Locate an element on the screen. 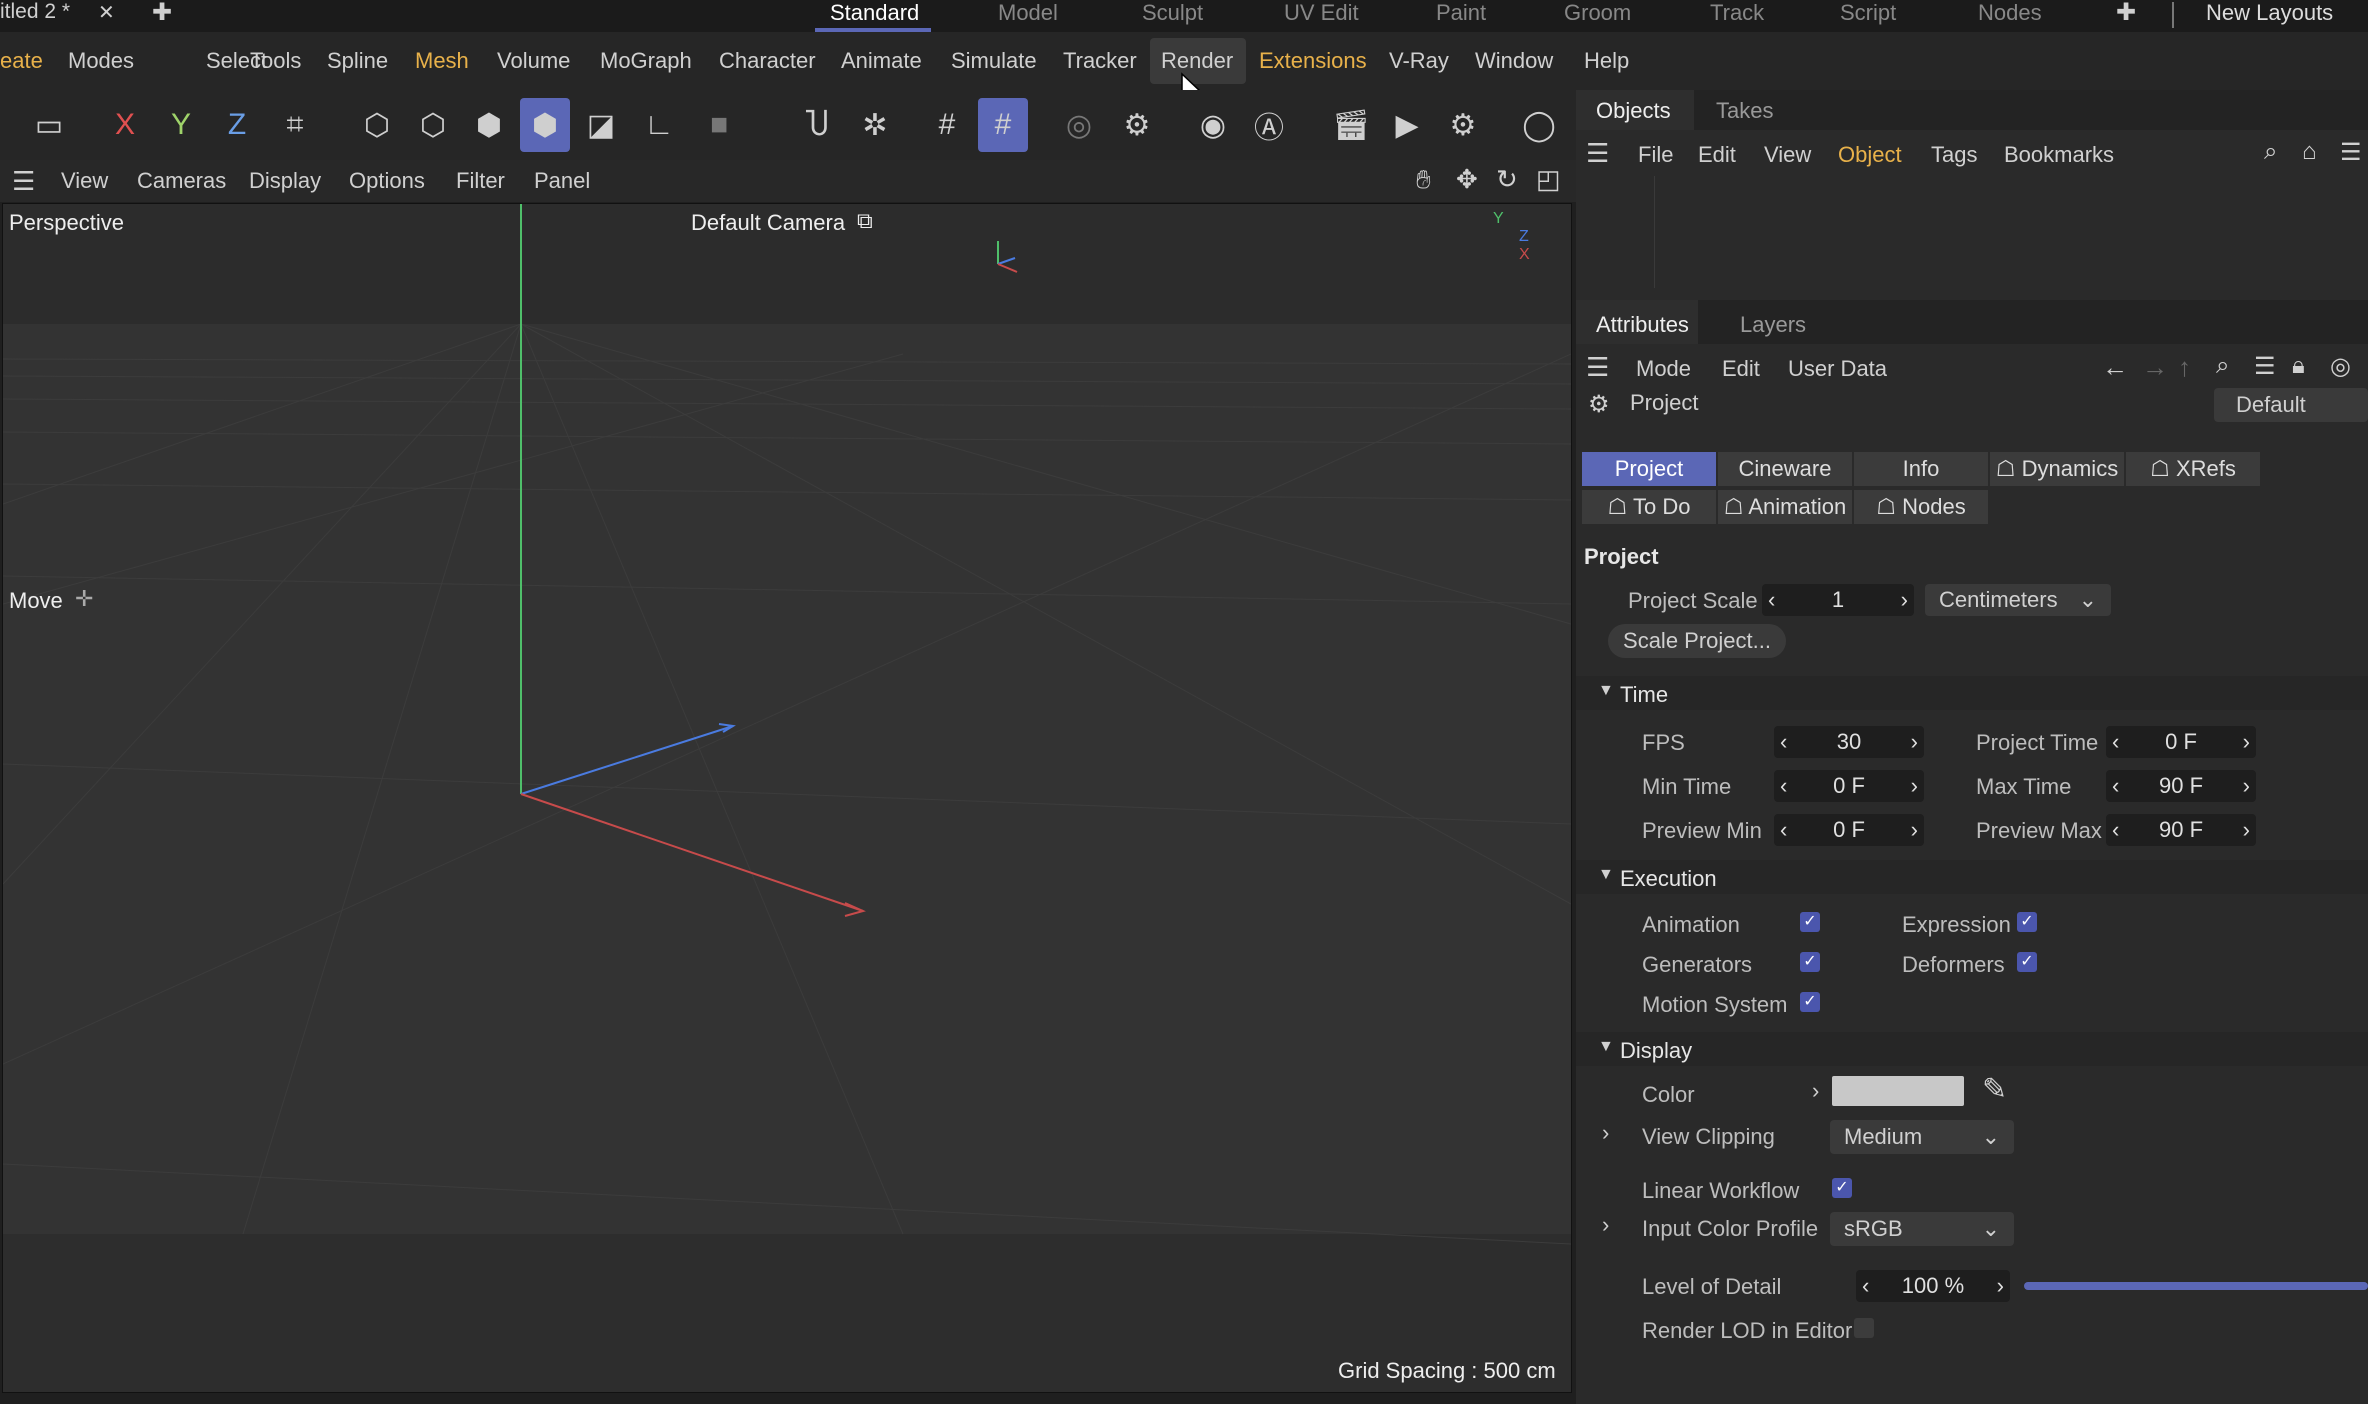 This screenshot has width=2368, height=1404. color-swatch is located at coordinates (1898, 1091).